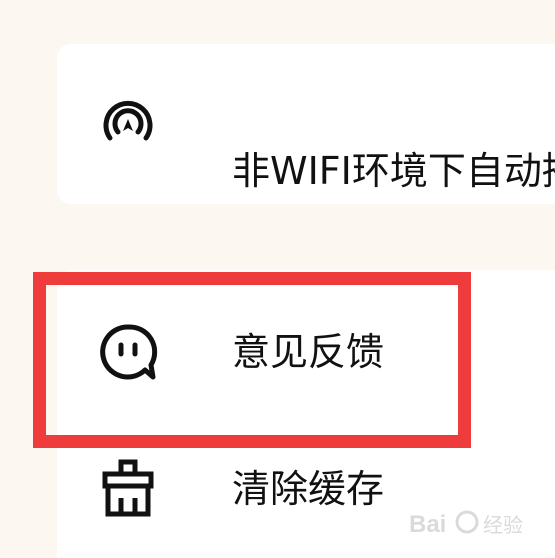  I want to click on watermark-logo: Bai 经验, so click(472, 524).